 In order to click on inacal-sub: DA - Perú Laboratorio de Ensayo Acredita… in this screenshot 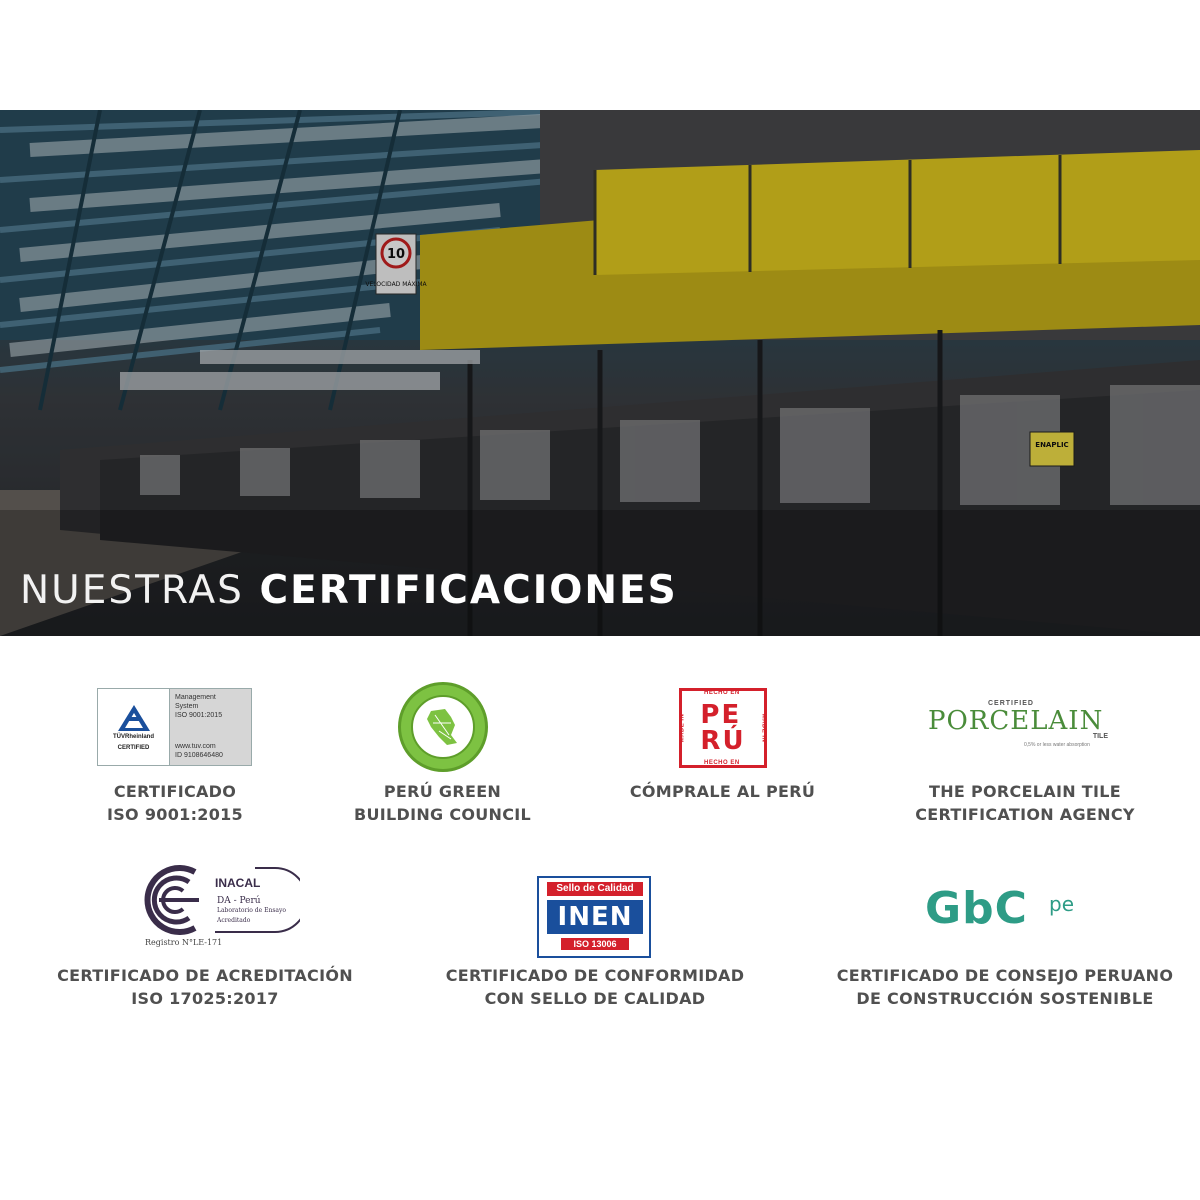, I will do `click(251, 911)`.